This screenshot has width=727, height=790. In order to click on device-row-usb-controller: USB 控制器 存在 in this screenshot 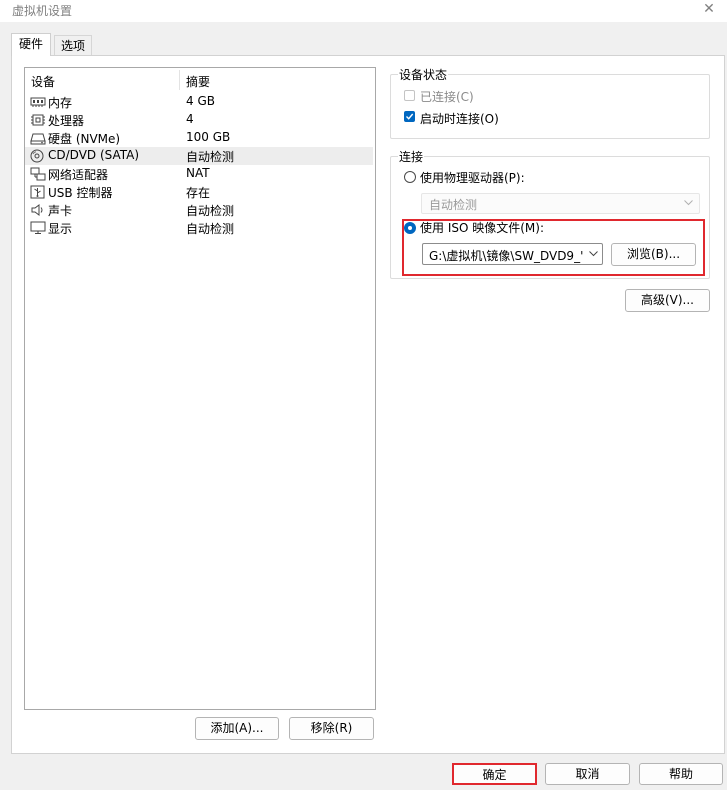, I will do `click(199, 192)`.